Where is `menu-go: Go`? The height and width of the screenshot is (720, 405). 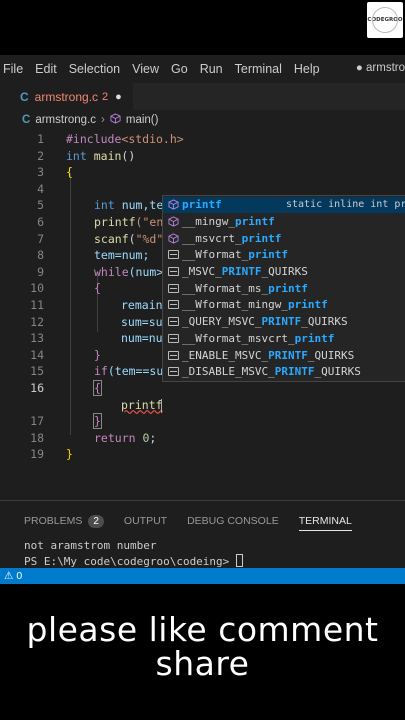 menu-go: Go is located at coordinates (181, 69).